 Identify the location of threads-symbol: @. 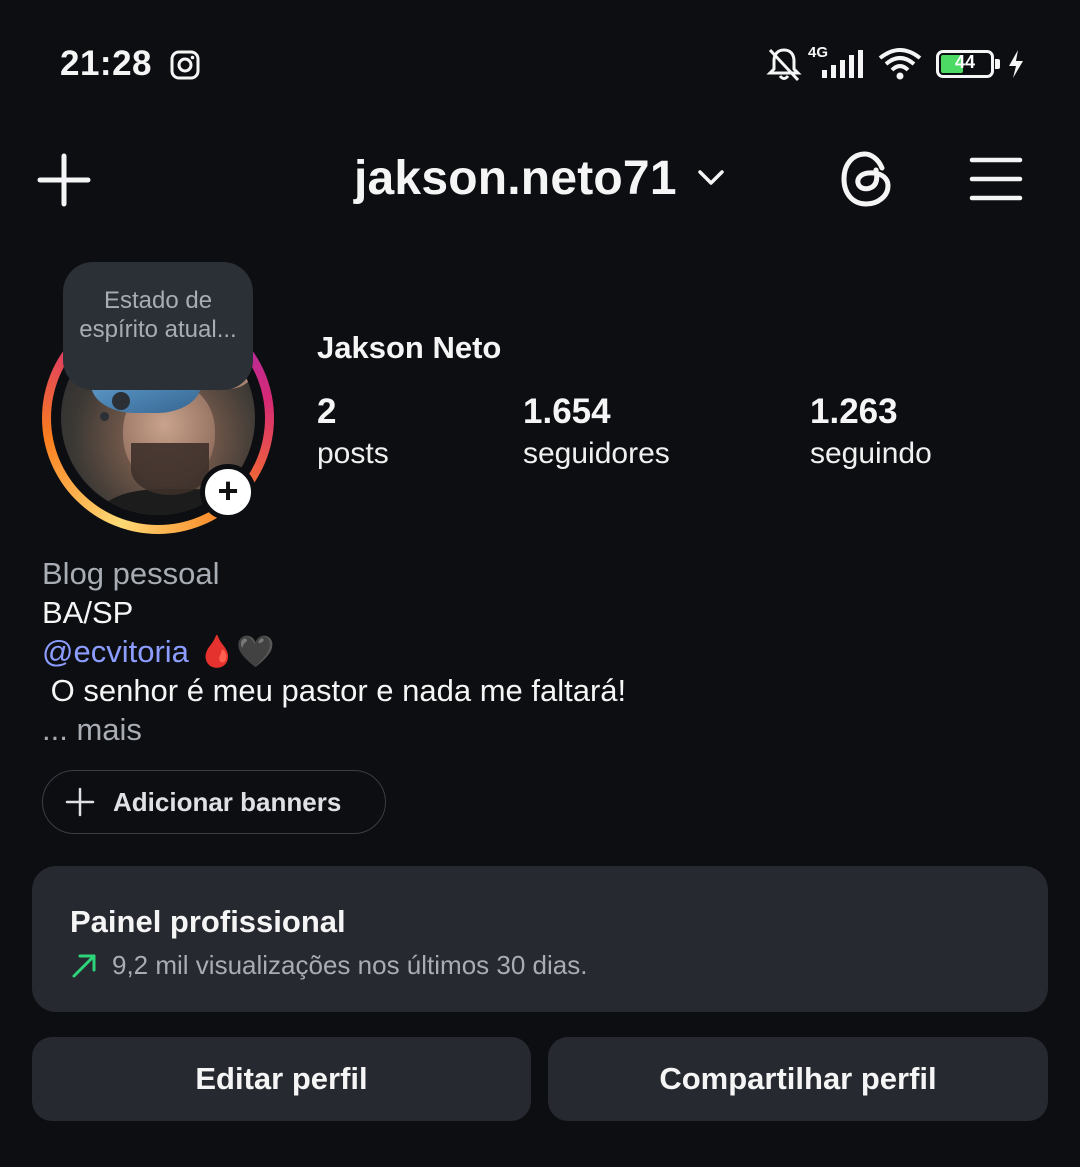
(58, 651).